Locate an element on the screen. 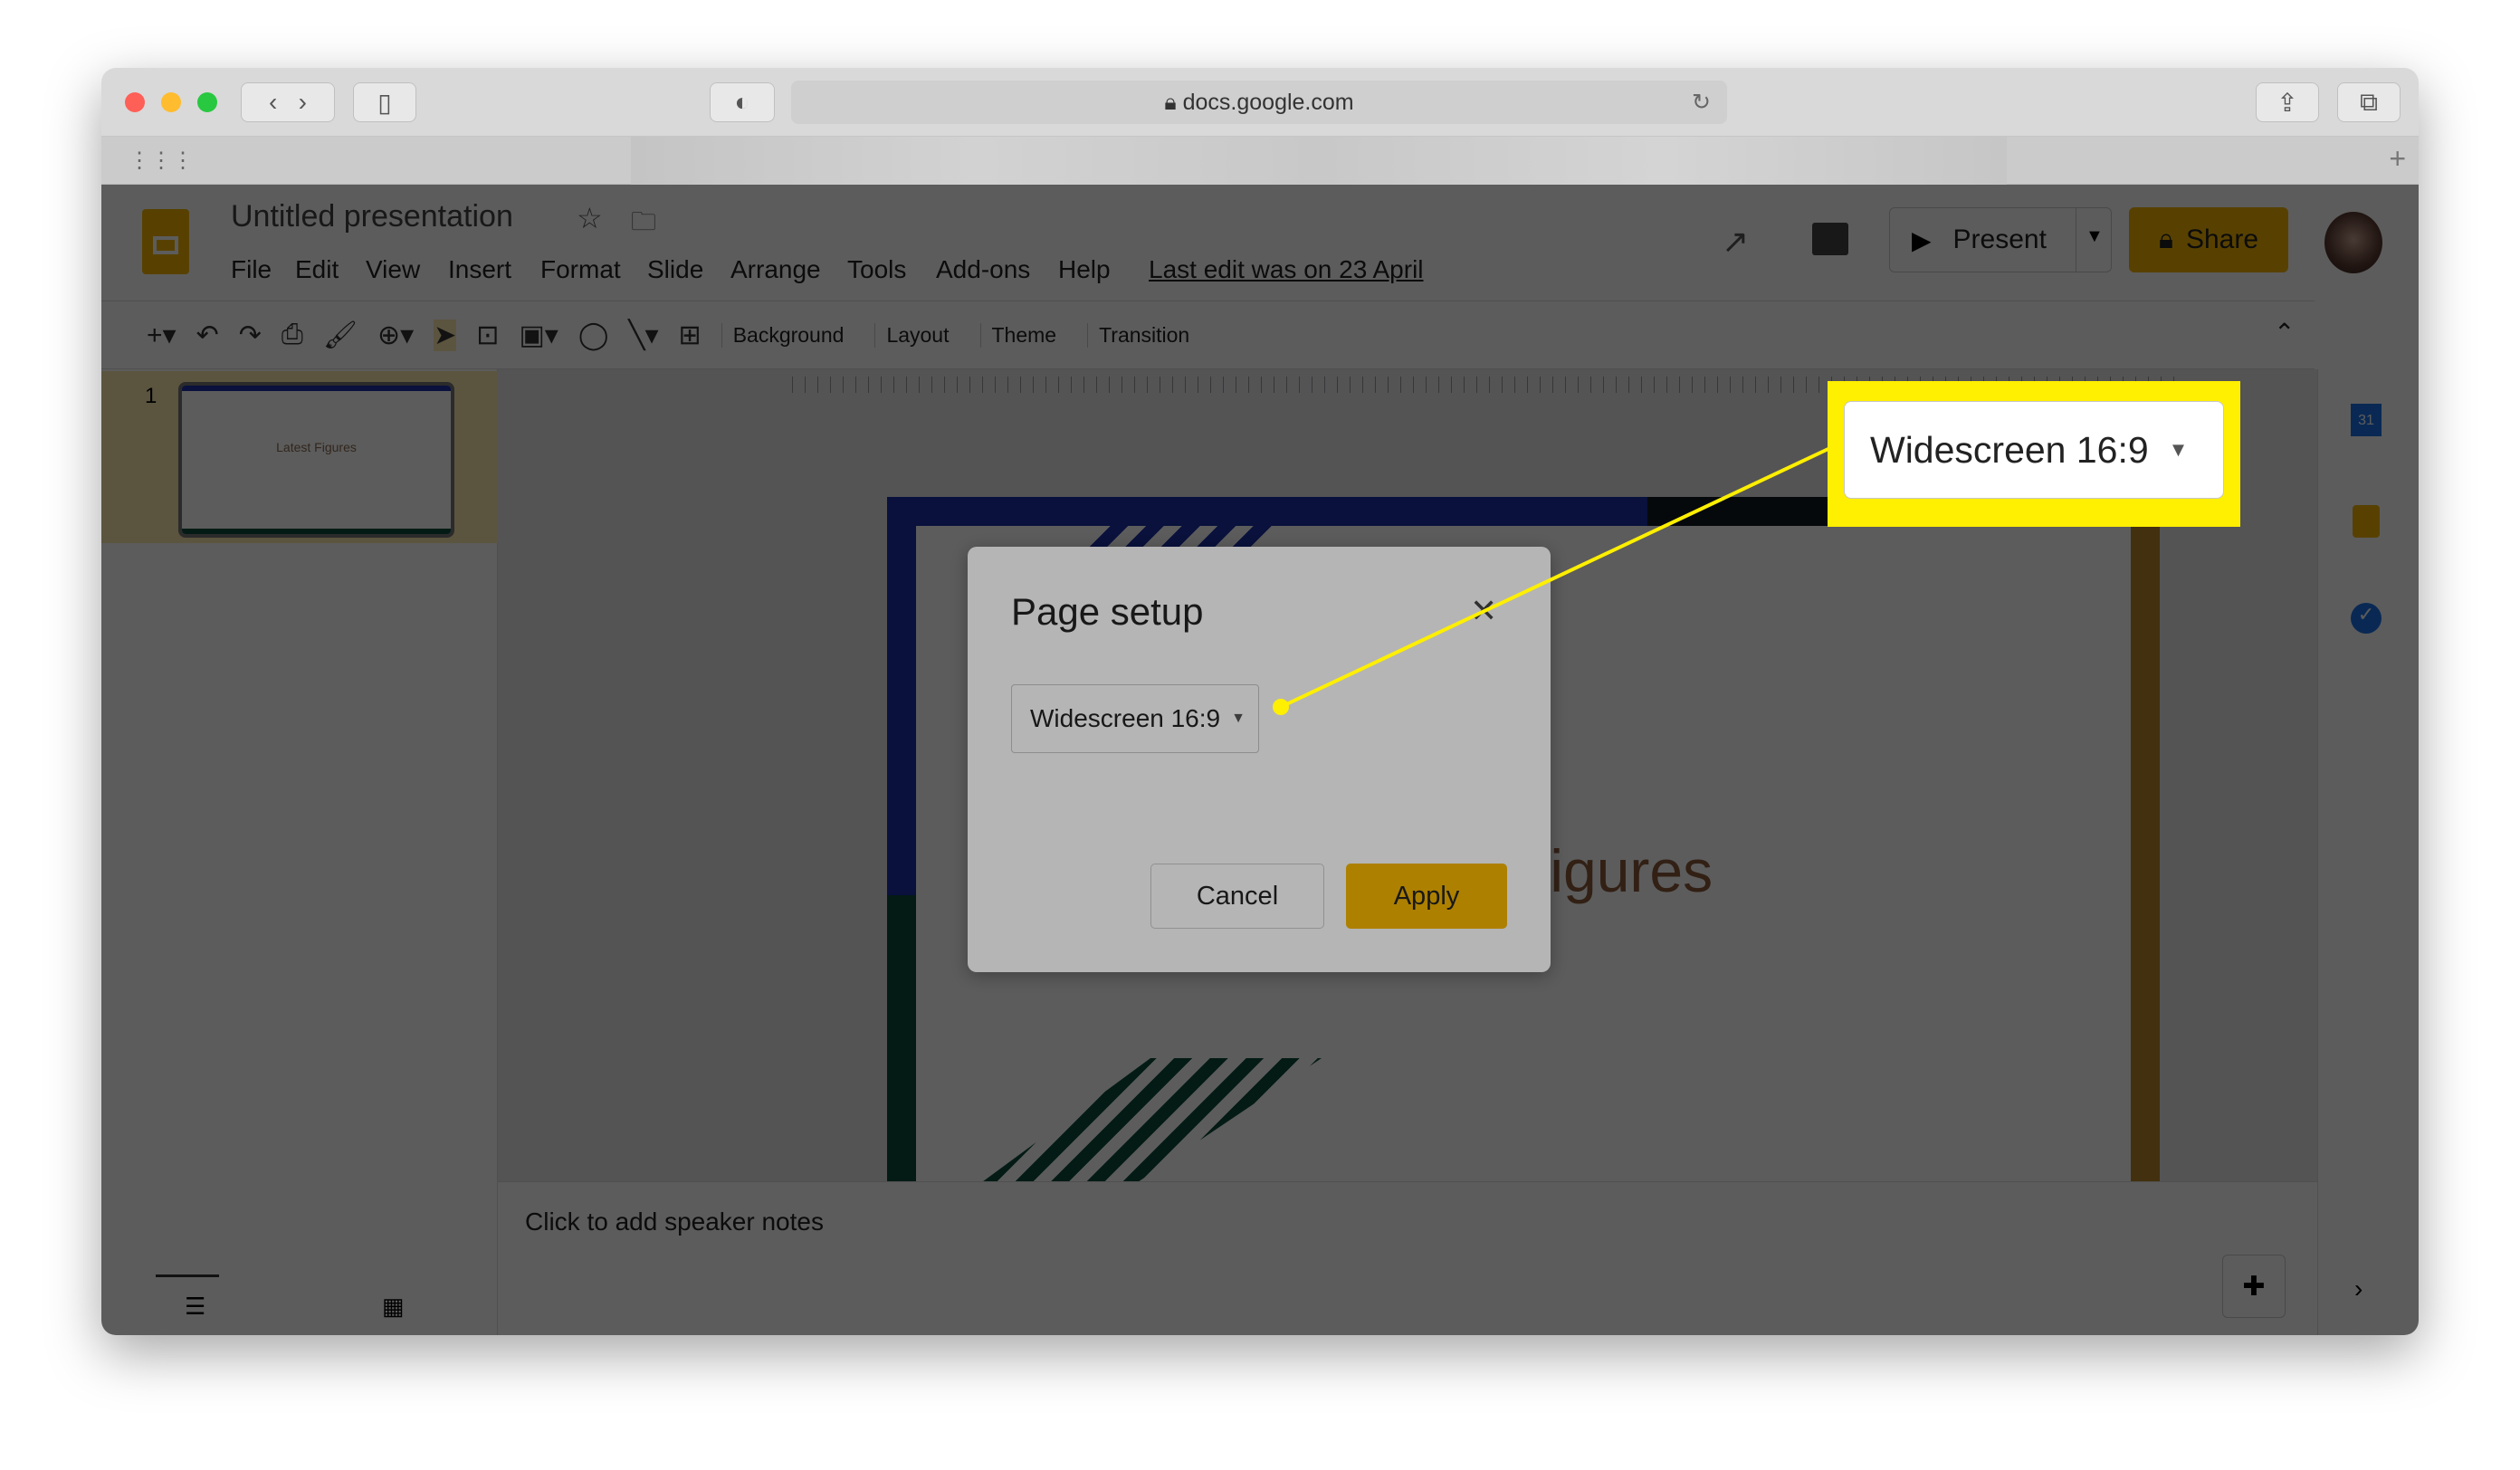 This screenshot has height=1470, width=2520. print-icon: ⎙ is located at coordinates (292, 335).